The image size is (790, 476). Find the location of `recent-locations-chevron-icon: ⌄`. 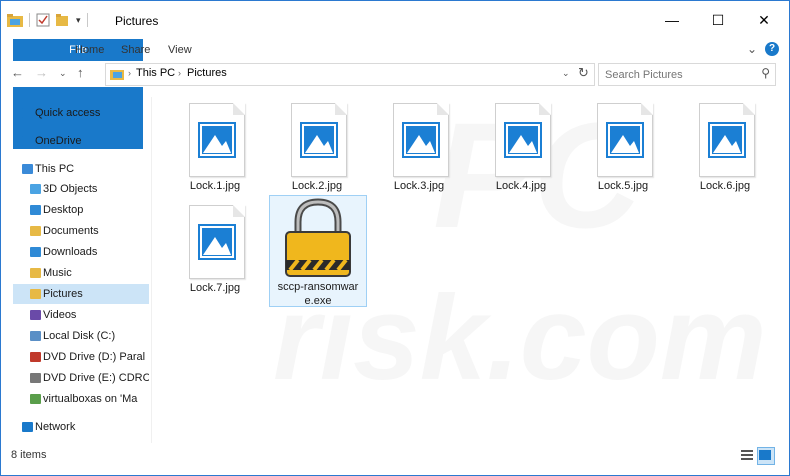

recent-locations-chevron-icon: ⌄ is located at coordinates (63, 73).